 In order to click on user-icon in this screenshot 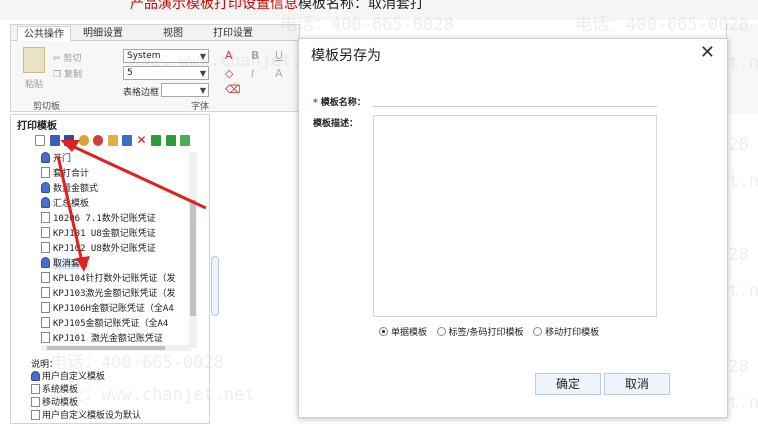, I will do `click(83, 140)`.